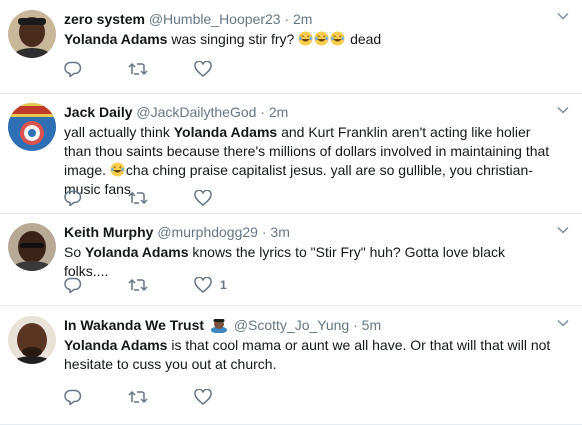  I want to click on tweet-header: Keith Murphy @murphdogg29 · 3m, so click(308, 232).